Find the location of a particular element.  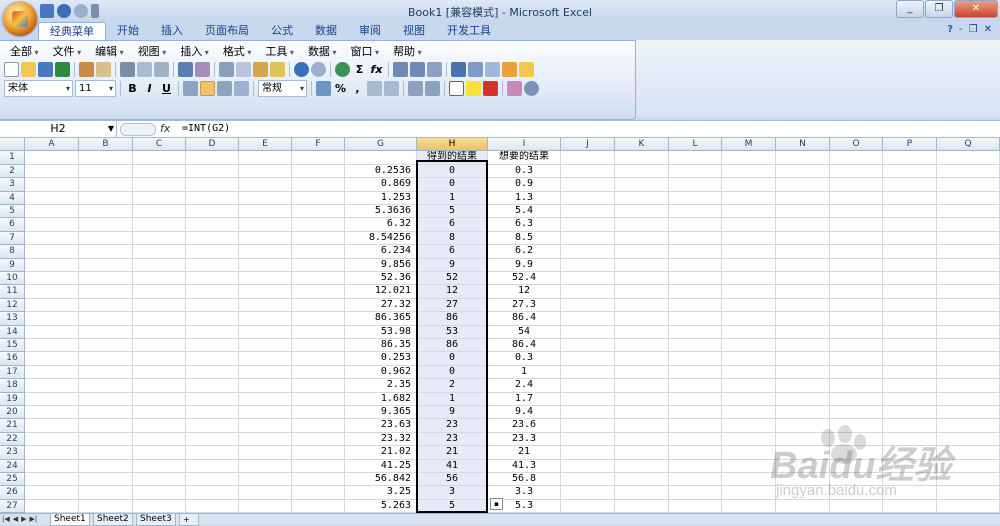

row-header: 23 is located at coordinates (12, 453).